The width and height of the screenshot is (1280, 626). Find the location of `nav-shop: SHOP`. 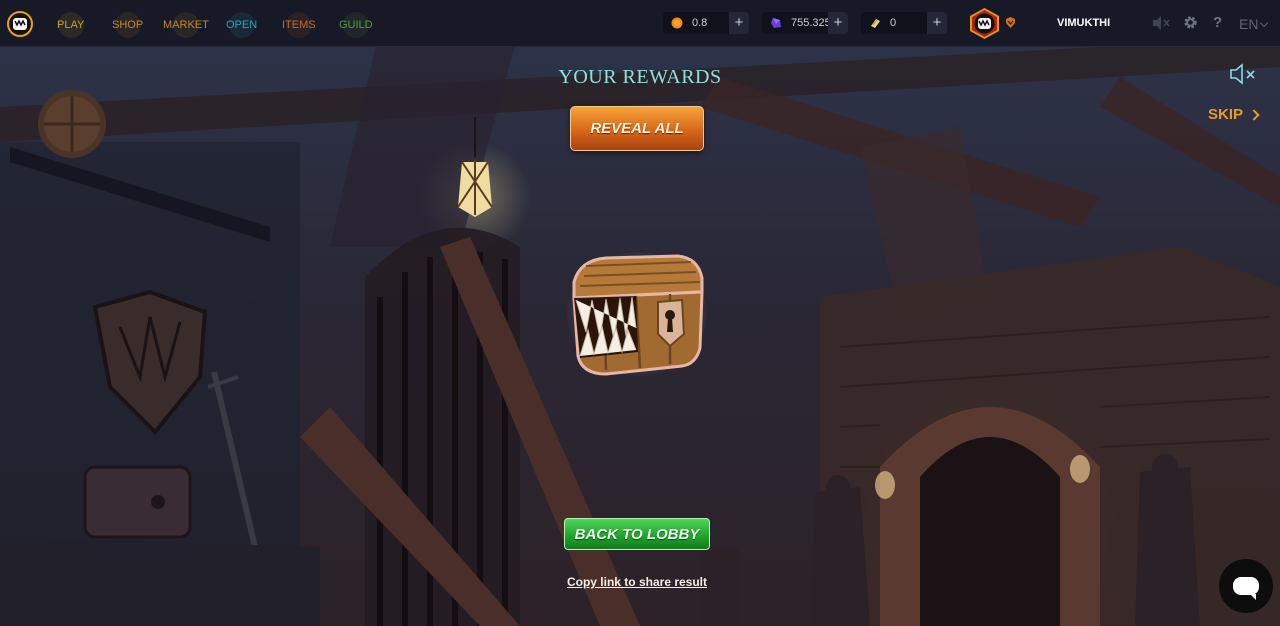

nav-shop: SHOP is located at coordinates (128, 25).